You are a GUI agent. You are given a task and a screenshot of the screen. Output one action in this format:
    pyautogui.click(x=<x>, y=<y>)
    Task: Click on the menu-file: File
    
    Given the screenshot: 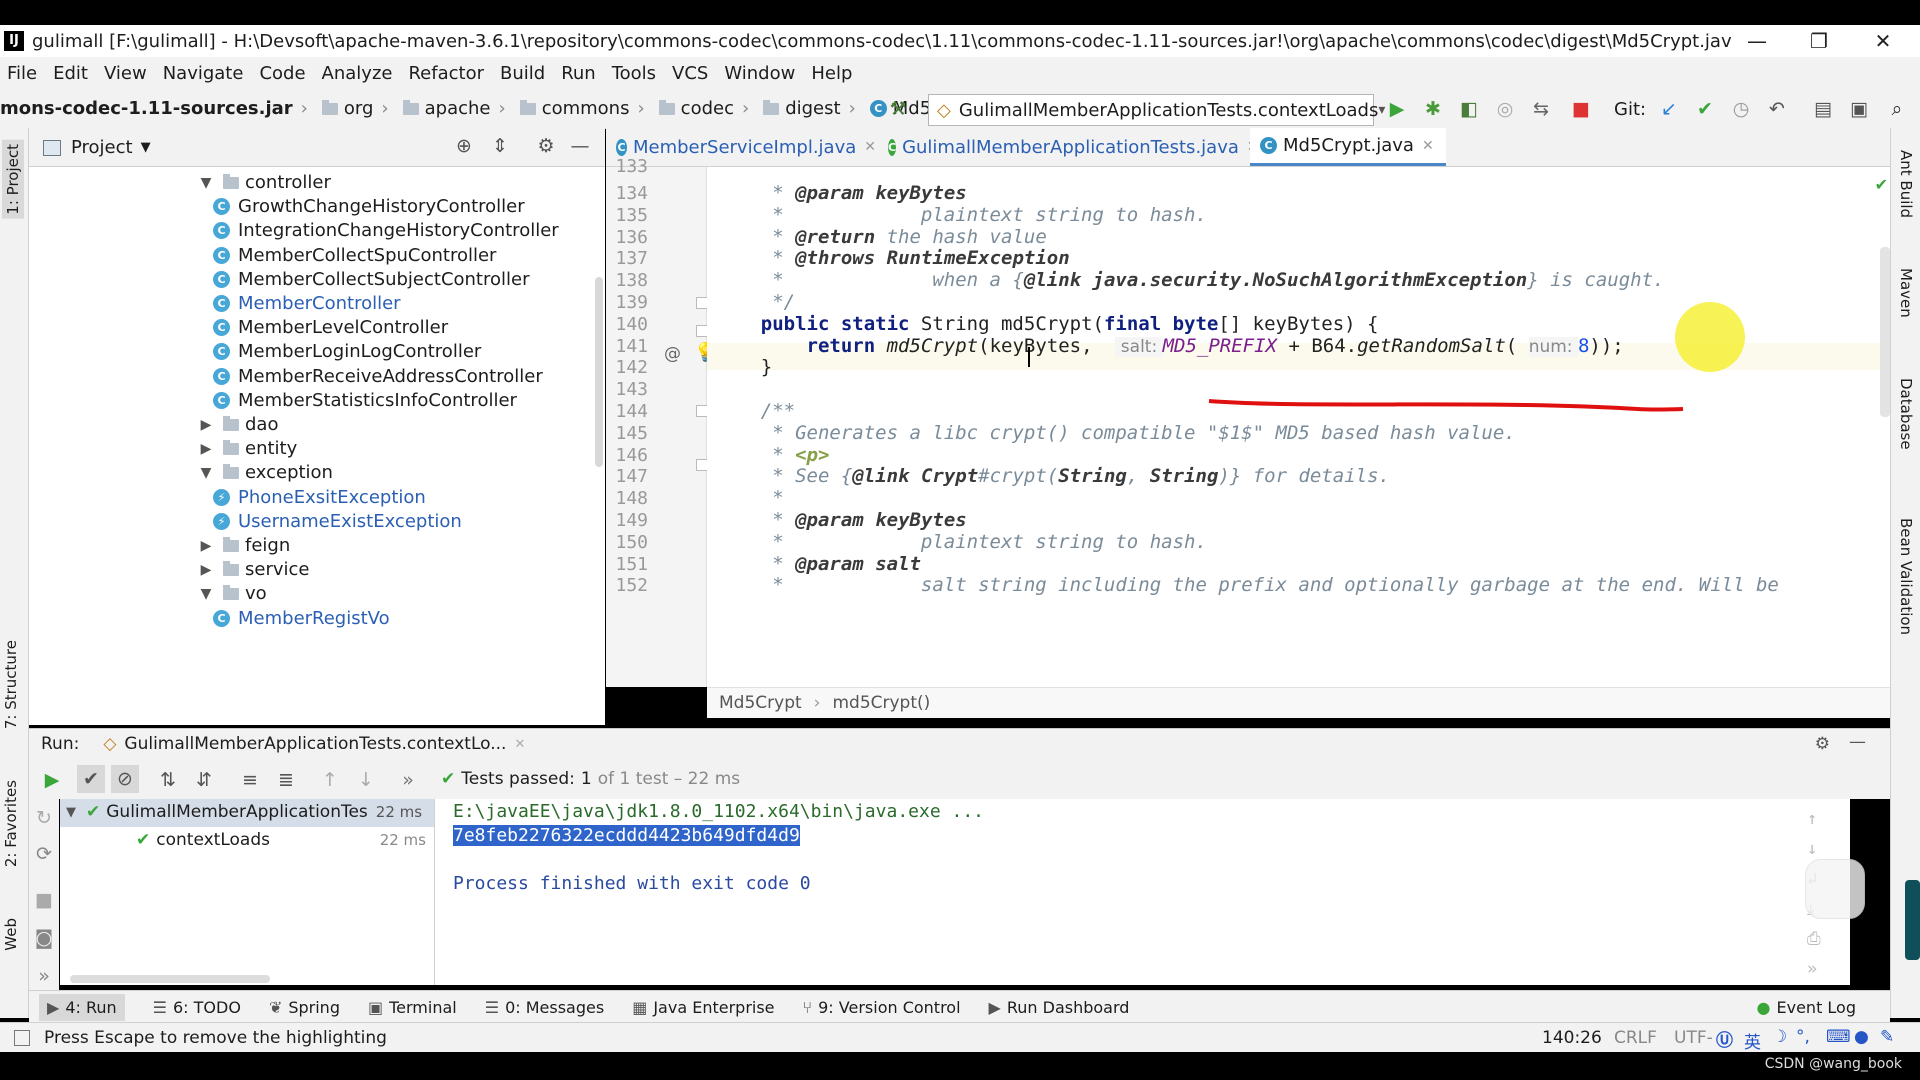 What is the action you would take?
    pyautogui.click(x=22, y=73)
    